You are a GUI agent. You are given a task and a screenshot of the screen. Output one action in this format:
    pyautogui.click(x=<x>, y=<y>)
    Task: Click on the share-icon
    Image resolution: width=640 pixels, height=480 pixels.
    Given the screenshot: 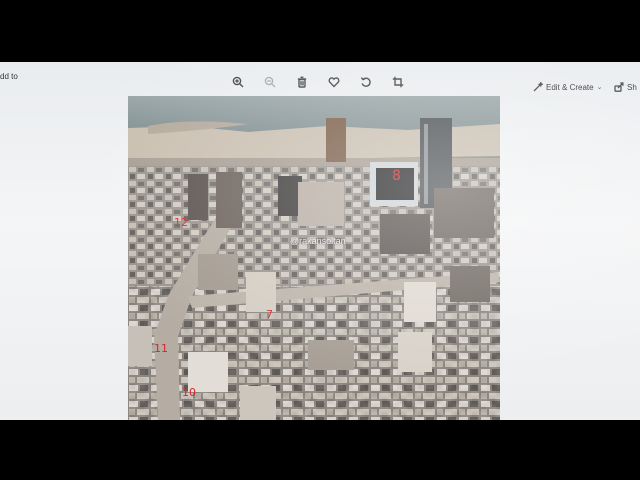 What is the action you would take?
    pyautogui.click(x=619, y=87)
    